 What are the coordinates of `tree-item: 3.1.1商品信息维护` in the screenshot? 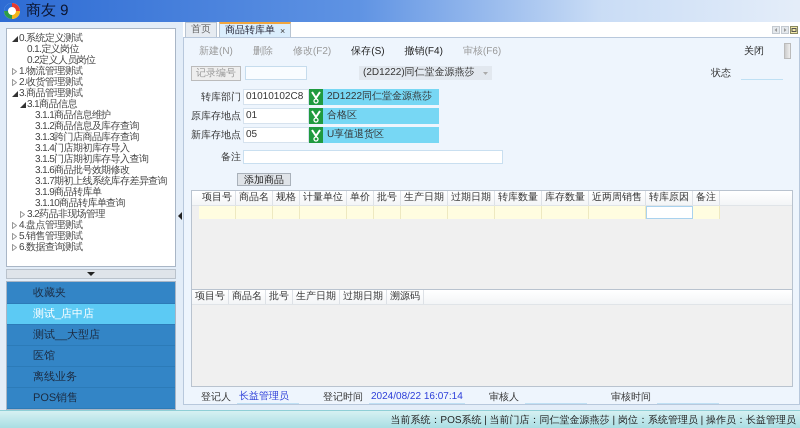 It's located at (73, 115).